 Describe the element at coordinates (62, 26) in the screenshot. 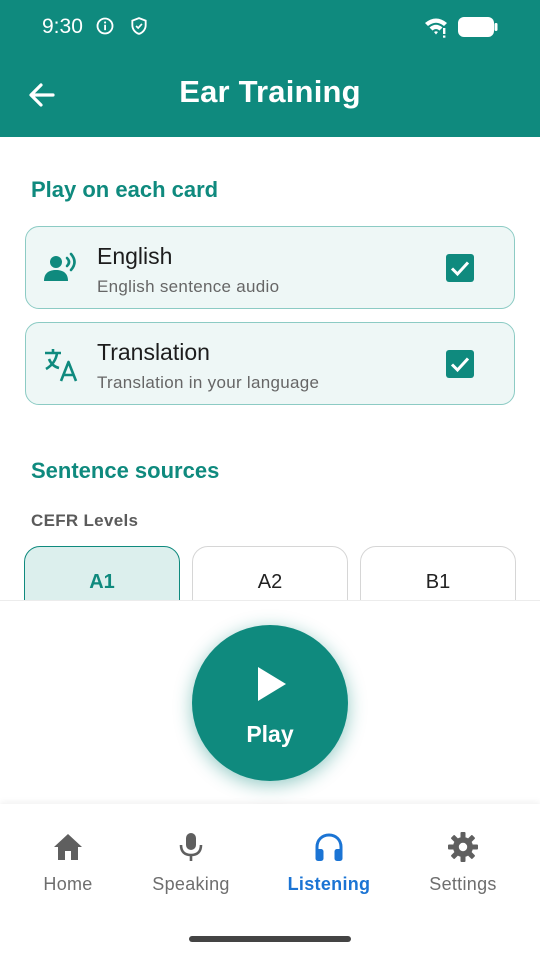

I see `status-time: 9:30` at that location.